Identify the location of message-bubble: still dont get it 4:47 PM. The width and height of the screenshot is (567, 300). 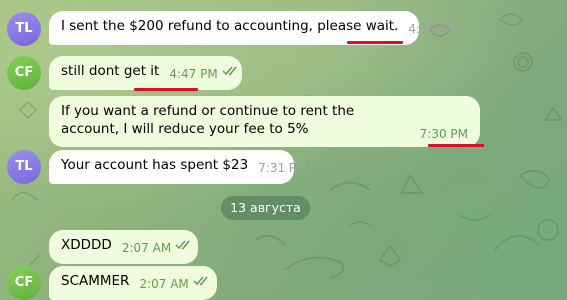
(145, 73).